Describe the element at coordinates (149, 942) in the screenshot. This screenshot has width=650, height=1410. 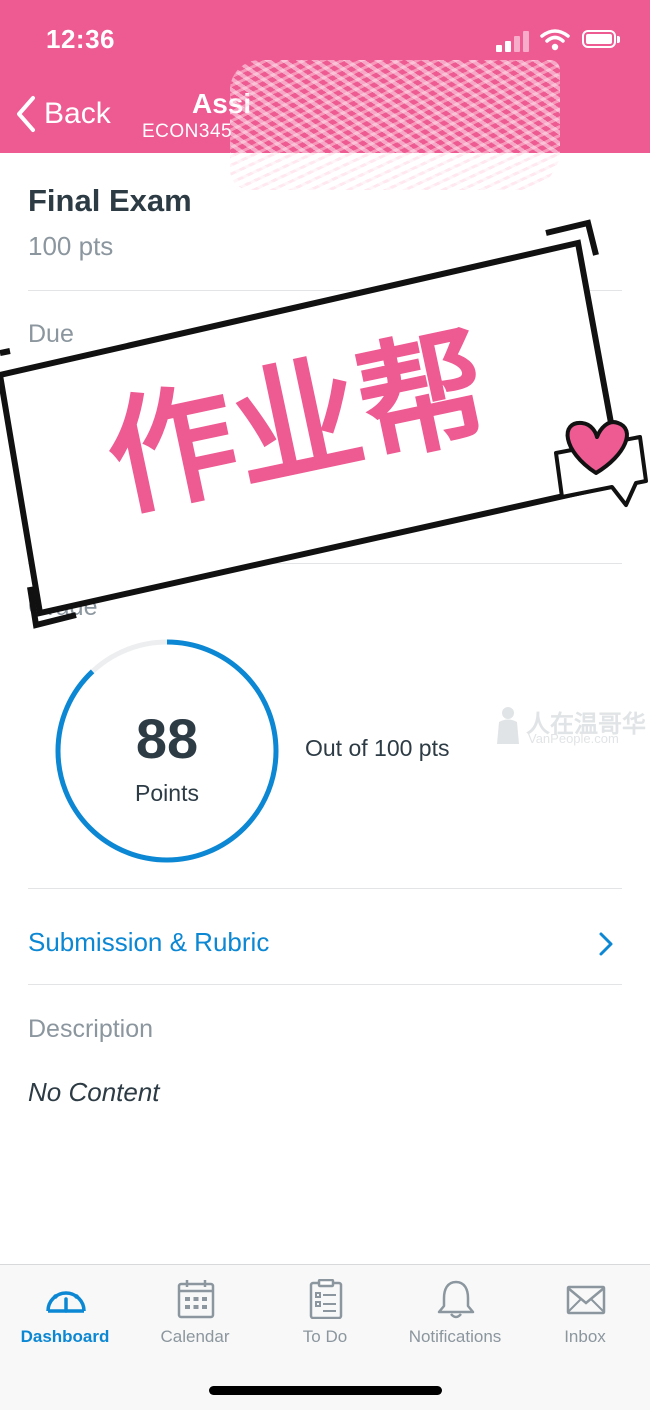
I see `submission-rubric-label: Submission & Rubric` at that location.